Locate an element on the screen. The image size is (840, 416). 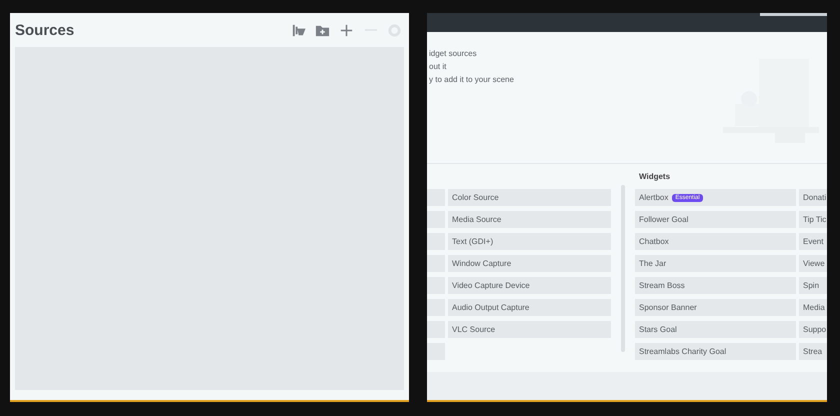
item-label: Donati is located at coordinates (814, 197).